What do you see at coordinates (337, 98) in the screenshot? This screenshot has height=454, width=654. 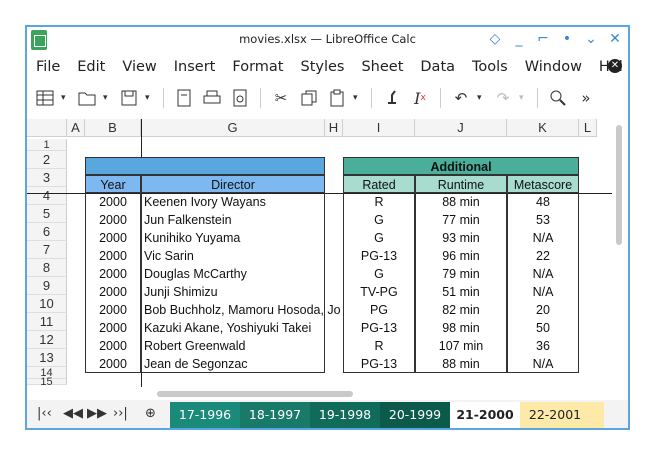 I see `paste-icon` at bounding box center [337, 98].